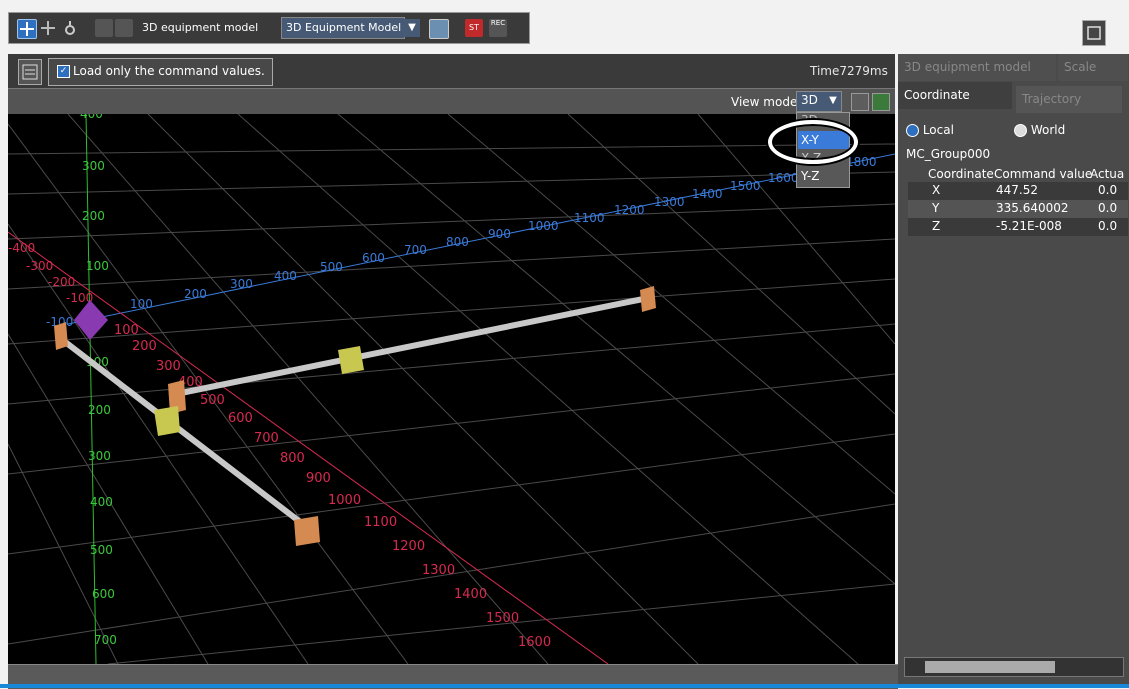  Describe the element at coordinates (21, 248) in the screenshot. I see `neg-tick-label: -400` at that location.